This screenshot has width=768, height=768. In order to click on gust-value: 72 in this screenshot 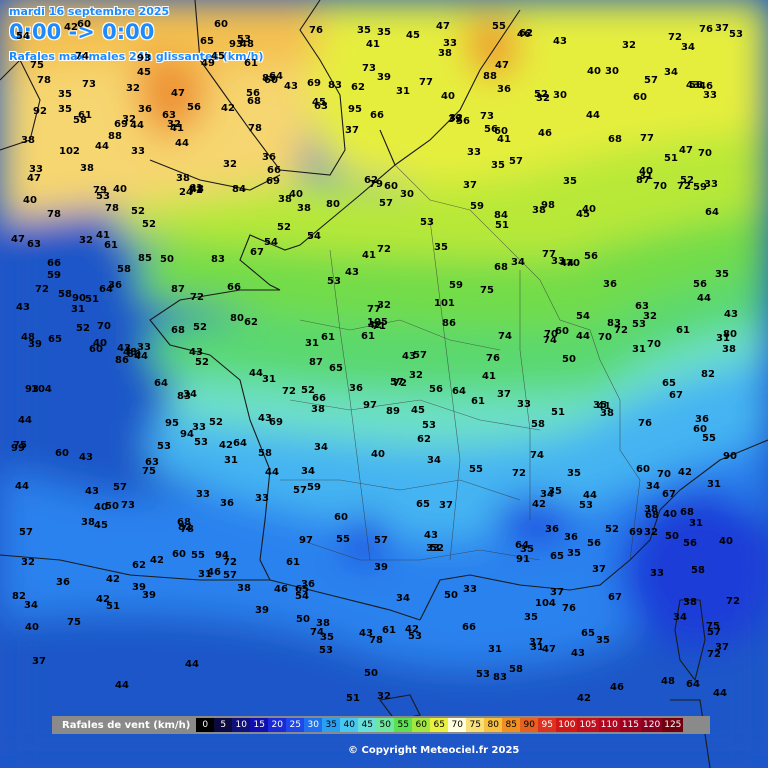, I will do `click(675, 37)`.